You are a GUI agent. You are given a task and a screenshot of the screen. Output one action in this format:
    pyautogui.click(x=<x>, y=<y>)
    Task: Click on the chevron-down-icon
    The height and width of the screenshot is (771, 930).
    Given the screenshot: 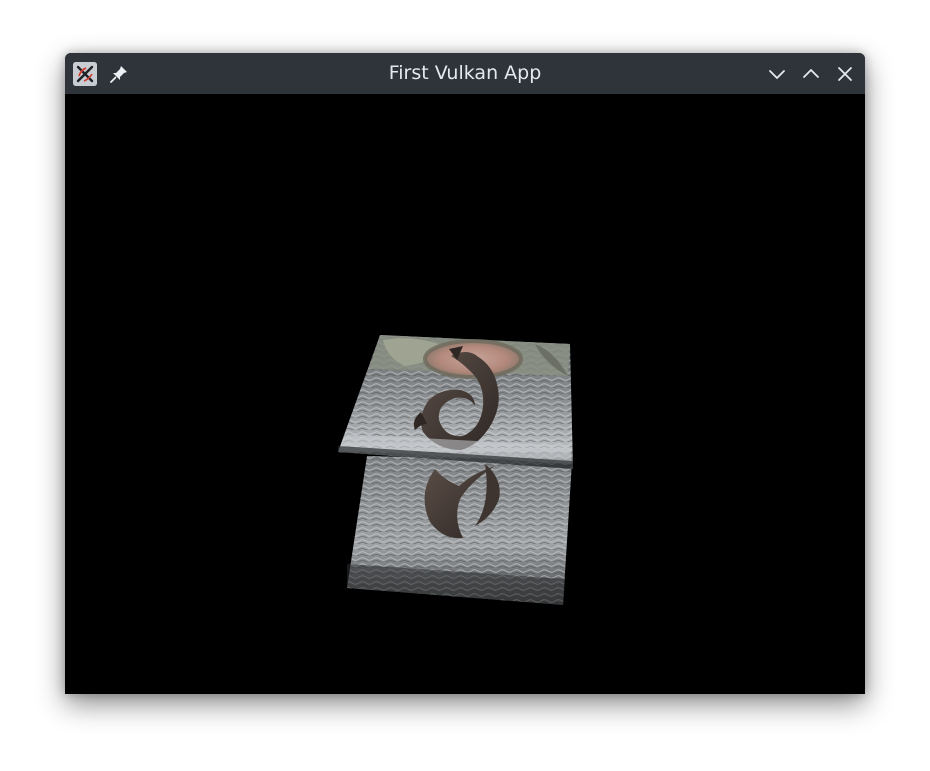 What is the action you would take?
    pyautogui.click(x=777, y=74)
    